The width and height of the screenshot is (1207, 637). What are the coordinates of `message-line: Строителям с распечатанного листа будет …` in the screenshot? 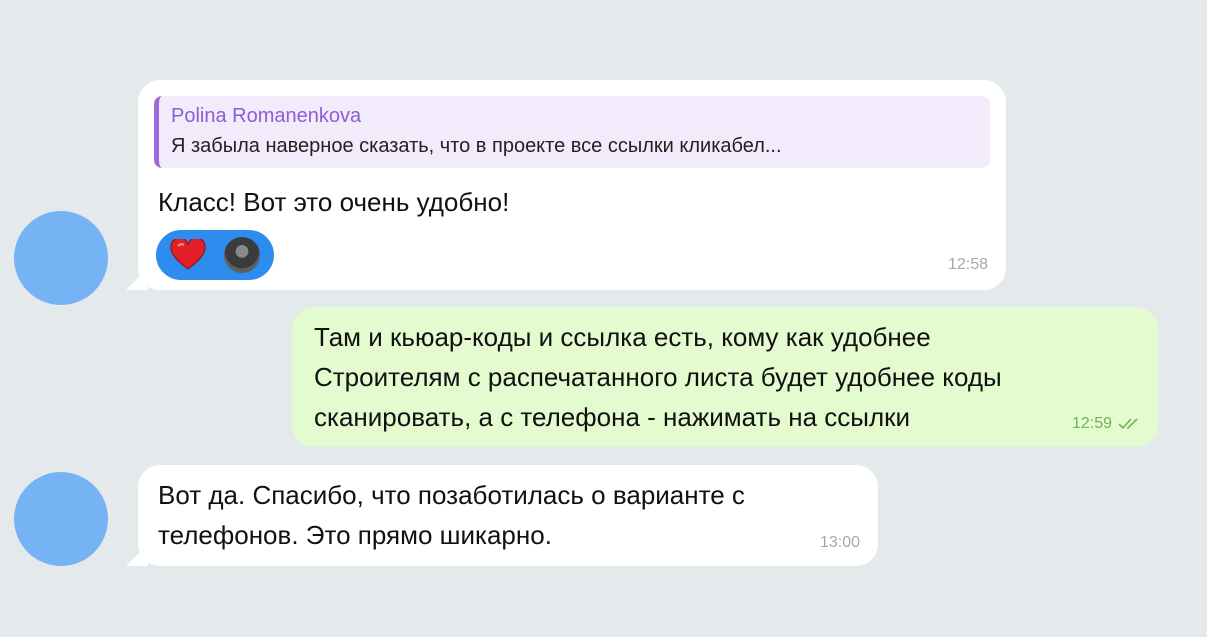 It's located at (658, 377).